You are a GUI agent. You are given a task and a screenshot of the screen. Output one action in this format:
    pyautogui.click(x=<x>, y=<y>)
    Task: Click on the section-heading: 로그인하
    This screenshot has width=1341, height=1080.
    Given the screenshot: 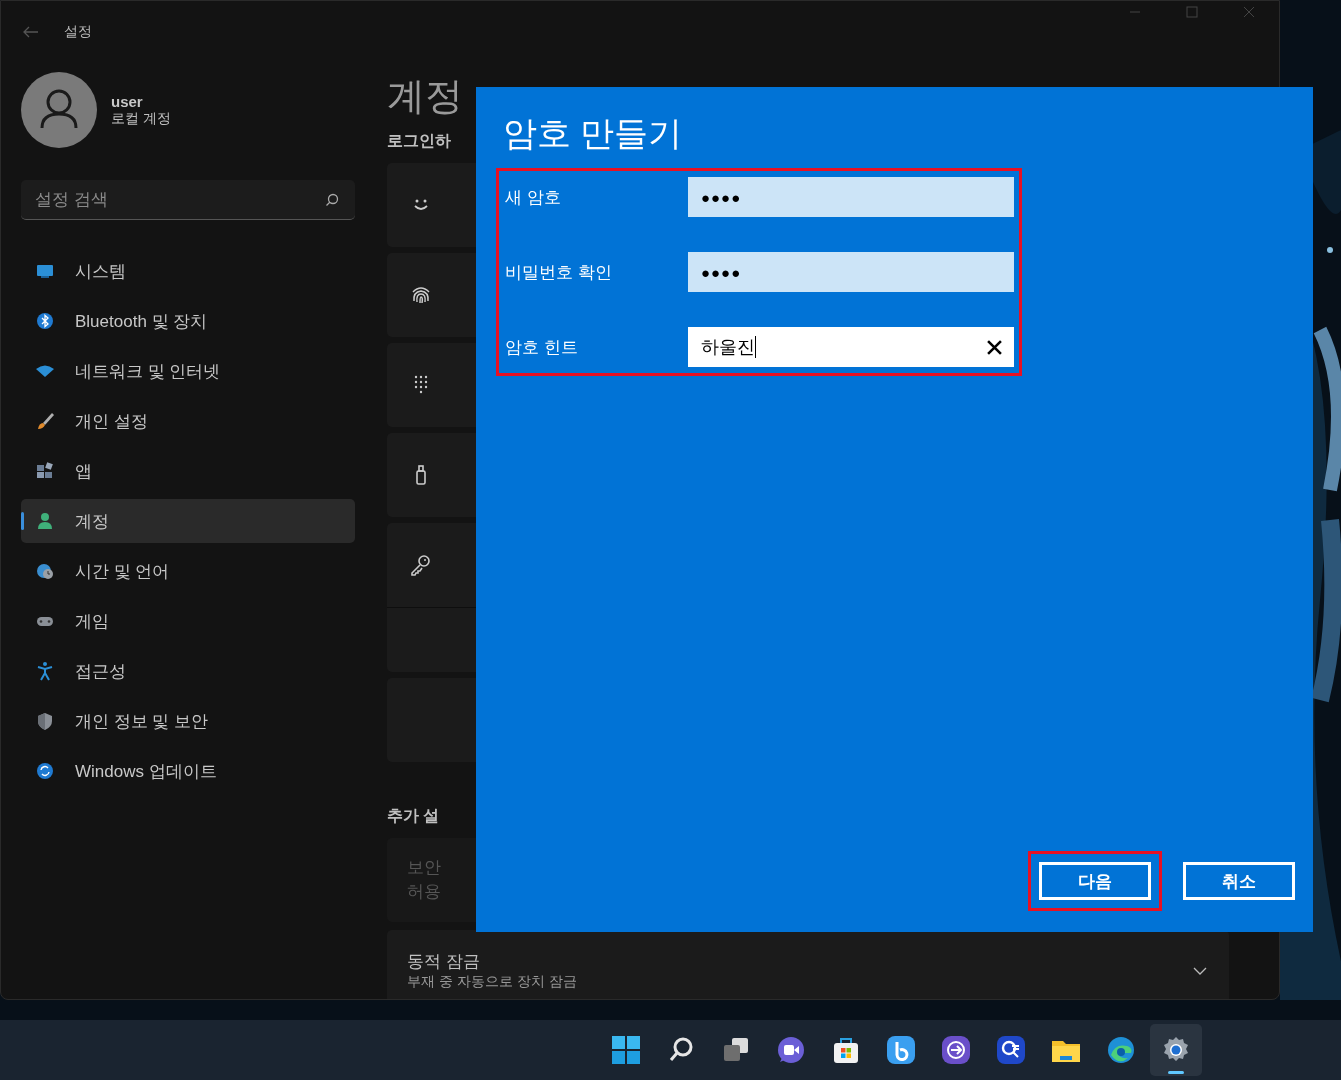 What is the action you would take?
    pyautogui.click(x=419, y=141)
    